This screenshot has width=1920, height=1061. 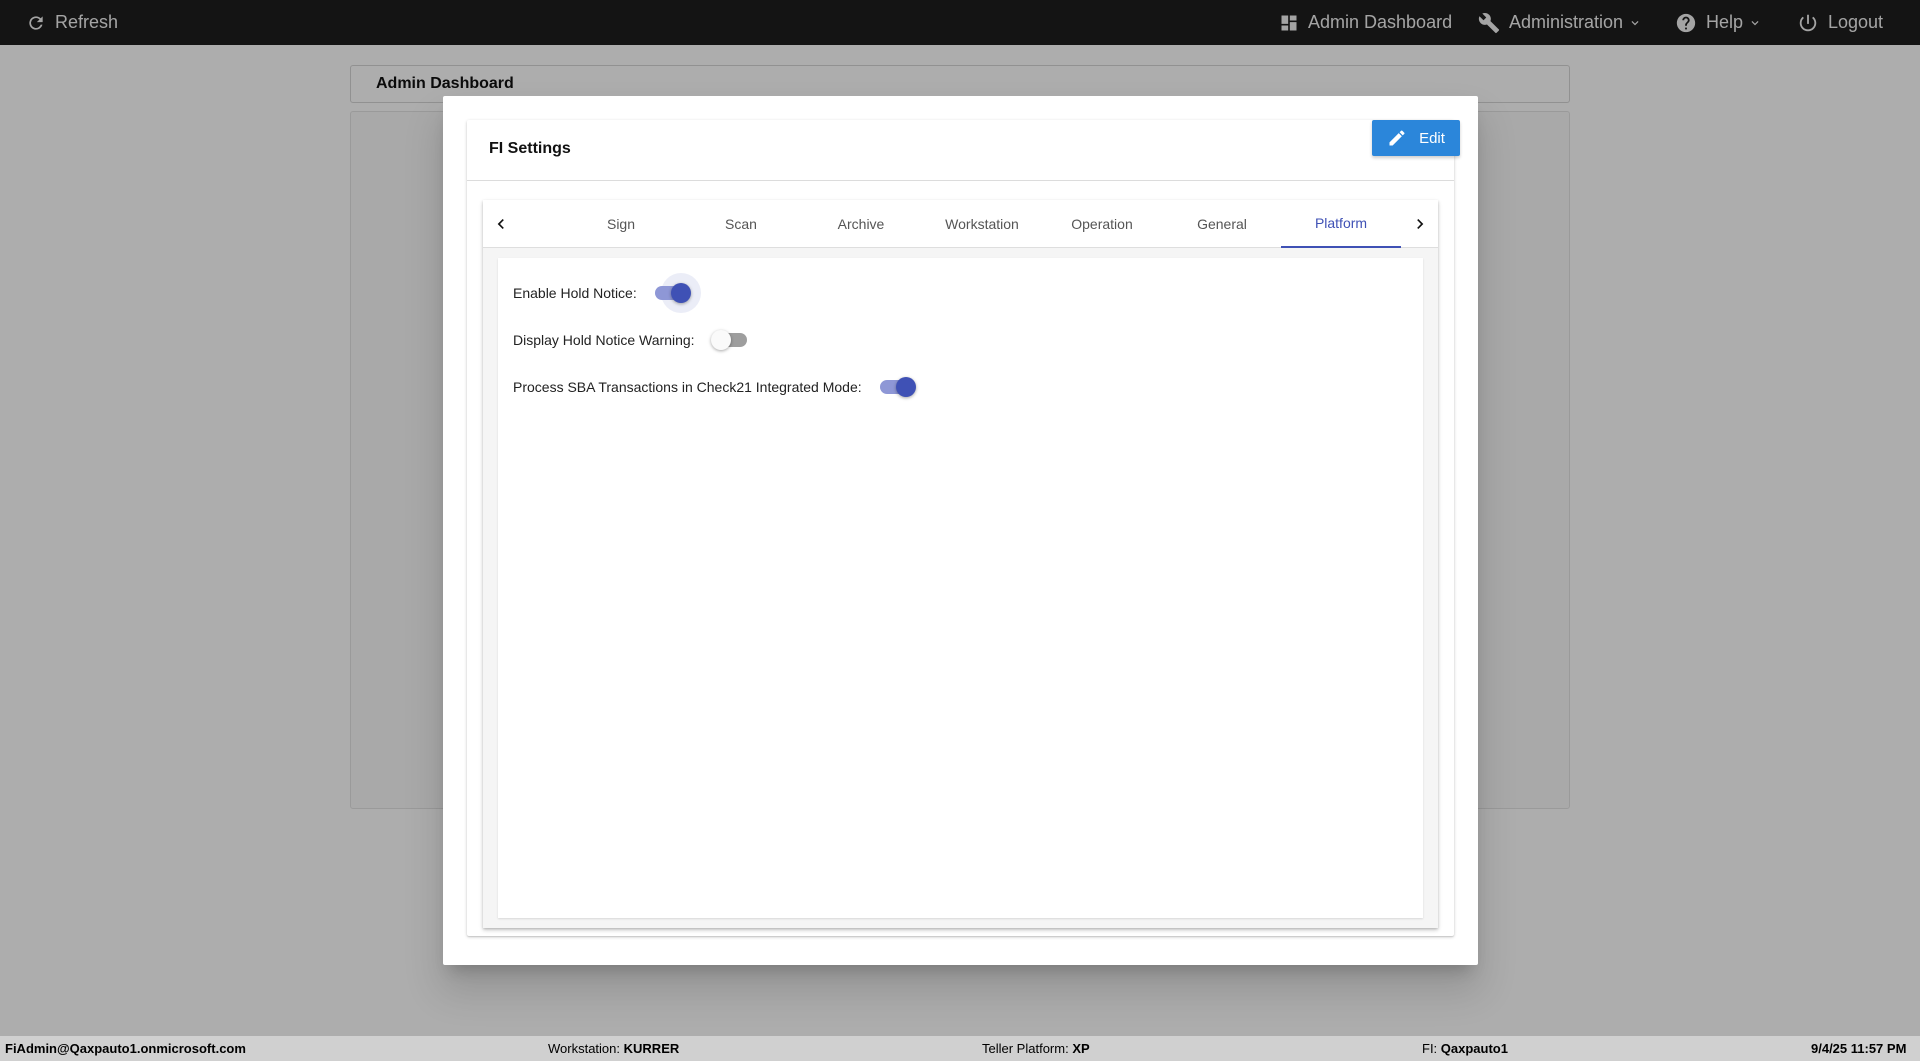 I want to click on edit-label: Edit, so click(x=1432, y=138).